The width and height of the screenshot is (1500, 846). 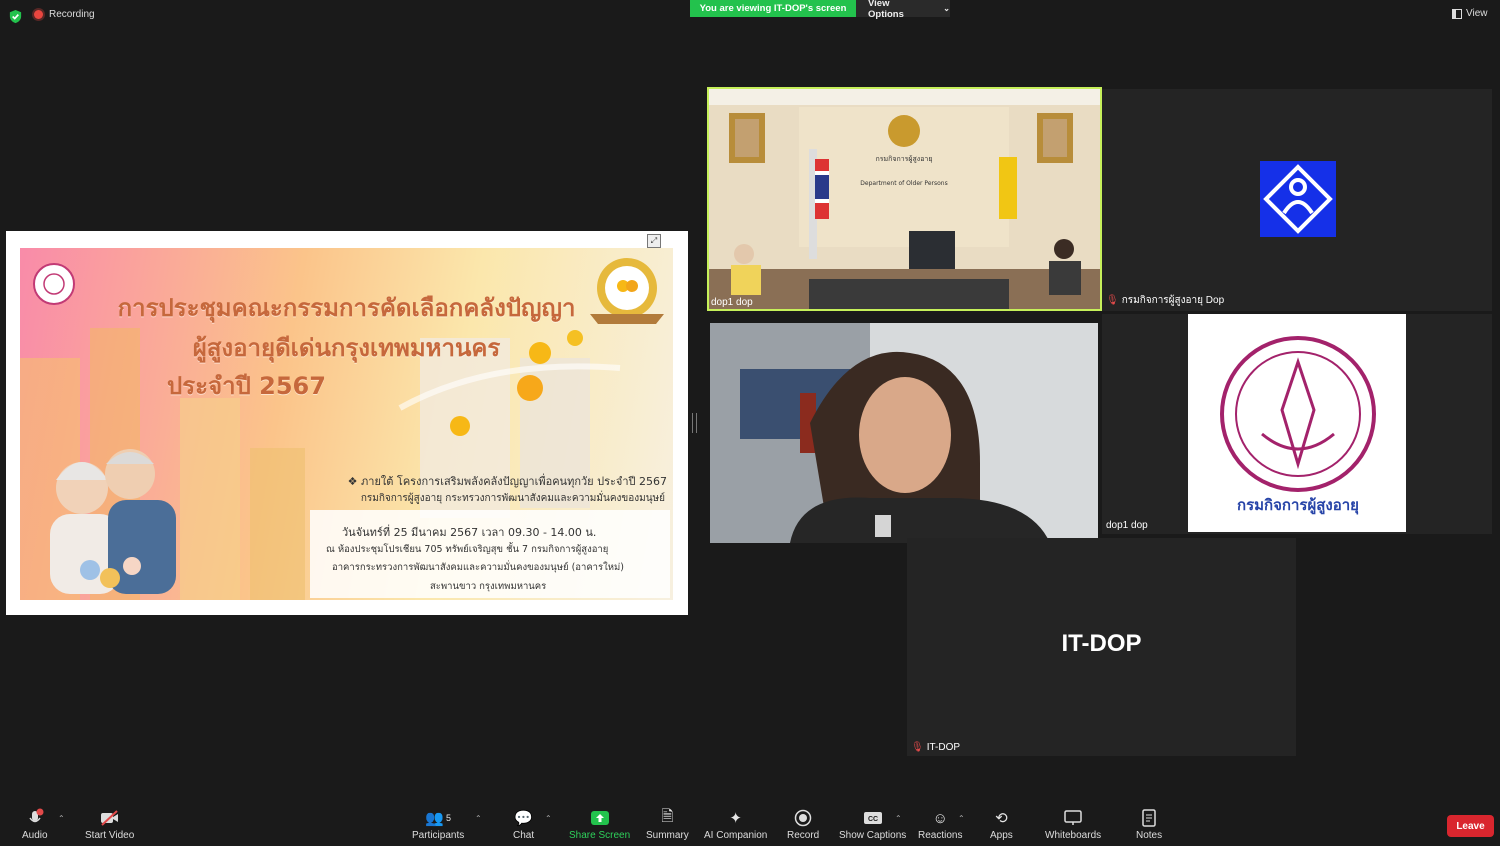 I want to click on svg-text: CC, so click(x=873, y=819).